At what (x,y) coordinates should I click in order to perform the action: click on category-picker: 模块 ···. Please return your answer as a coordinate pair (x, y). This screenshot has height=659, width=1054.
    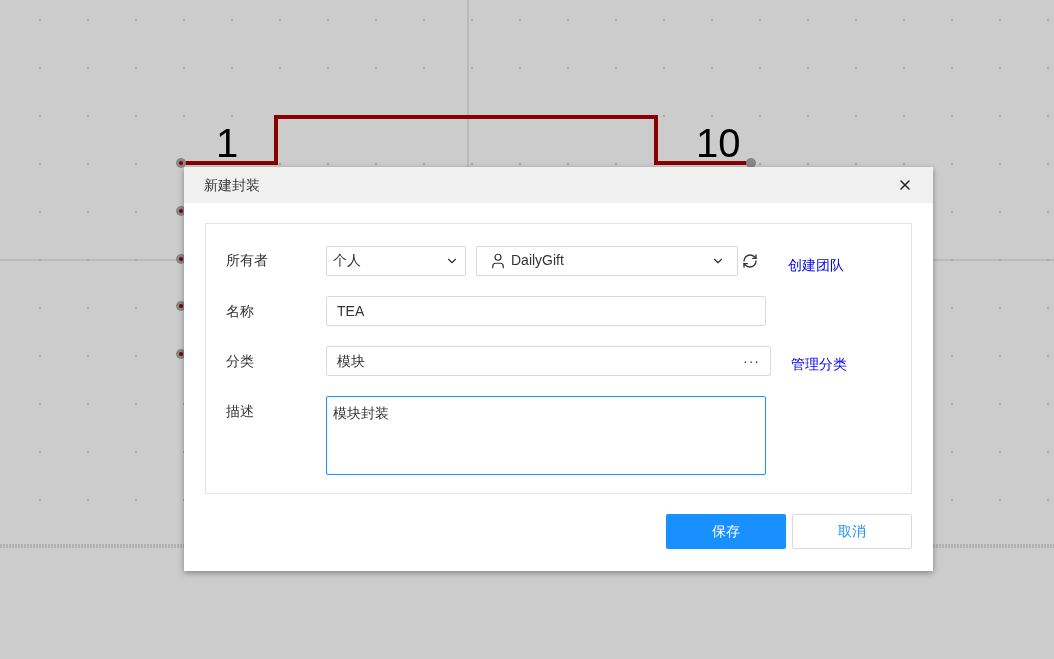
    Looking at the image, I should click on (548, 361).